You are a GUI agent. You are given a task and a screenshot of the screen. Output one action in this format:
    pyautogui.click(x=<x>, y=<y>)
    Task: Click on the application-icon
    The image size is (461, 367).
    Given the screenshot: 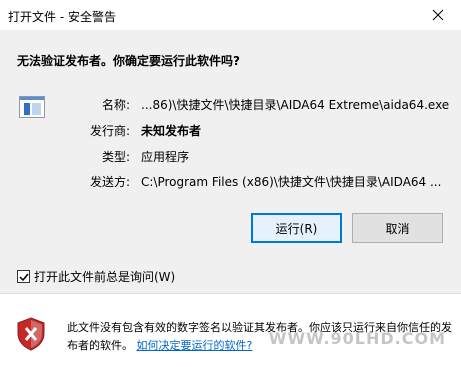 What is the action you would take?
    pyautogui.click(x=32, y=107)
    